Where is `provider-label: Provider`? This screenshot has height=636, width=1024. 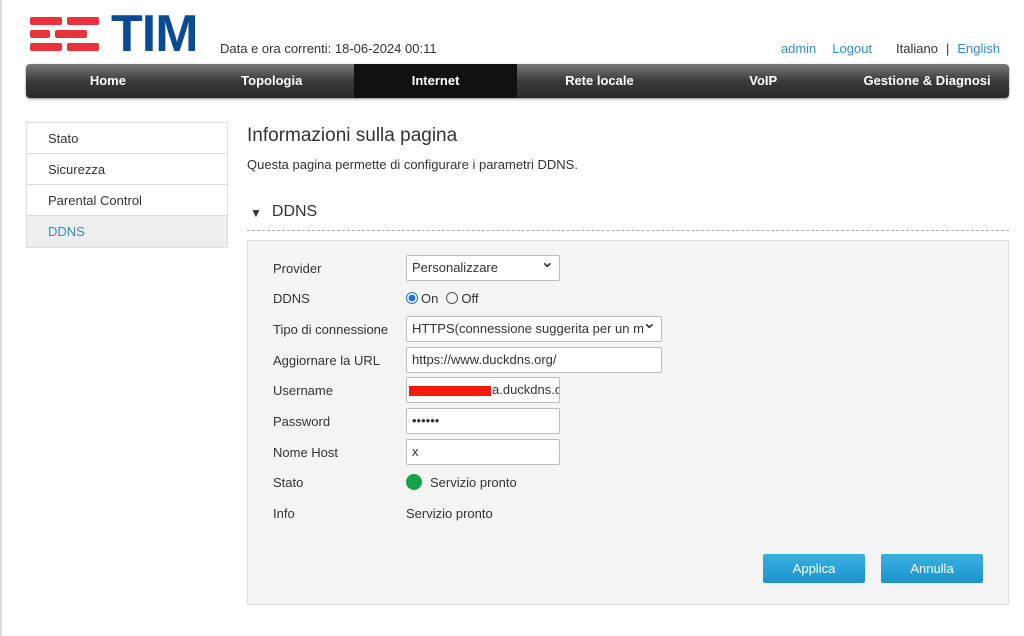
provider-label: Provider is located at coordinates (297, 268).